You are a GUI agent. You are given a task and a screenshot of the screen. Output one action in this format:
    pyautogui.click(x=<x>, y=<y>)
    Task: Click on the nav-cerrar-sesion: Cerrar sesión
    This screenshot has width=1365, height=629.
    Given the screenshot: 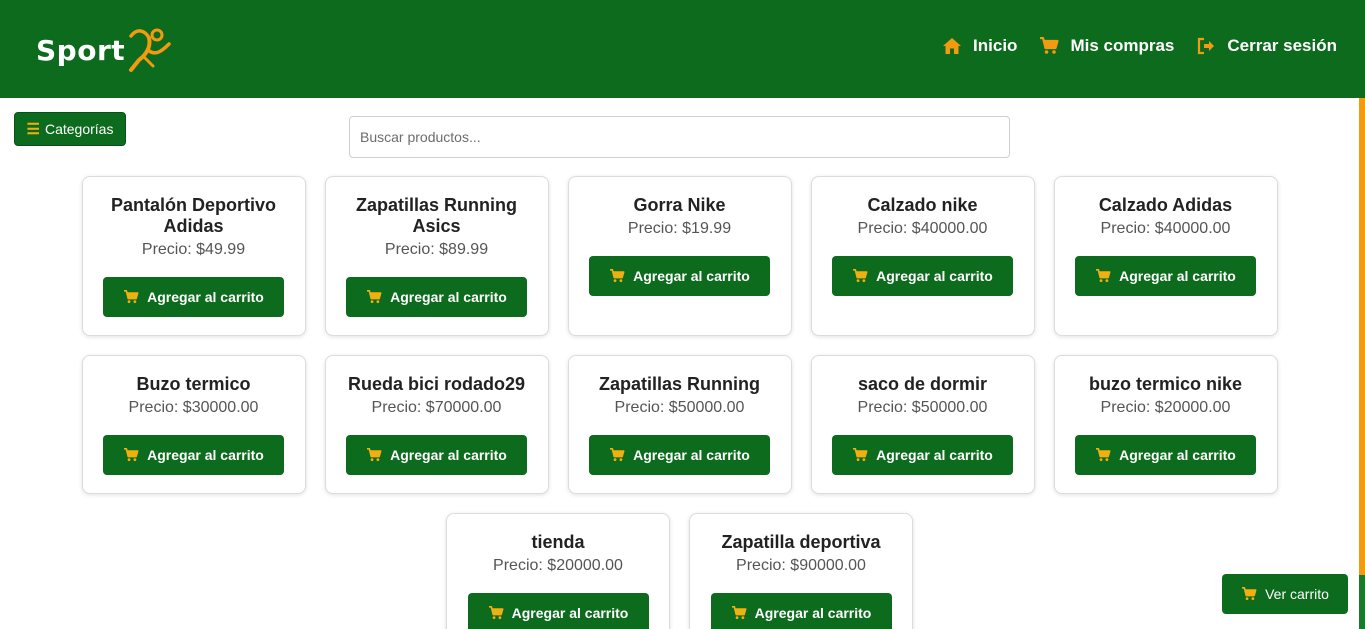 What is the action you would take?
    pyautogui.click(x=1266, y=46)
    